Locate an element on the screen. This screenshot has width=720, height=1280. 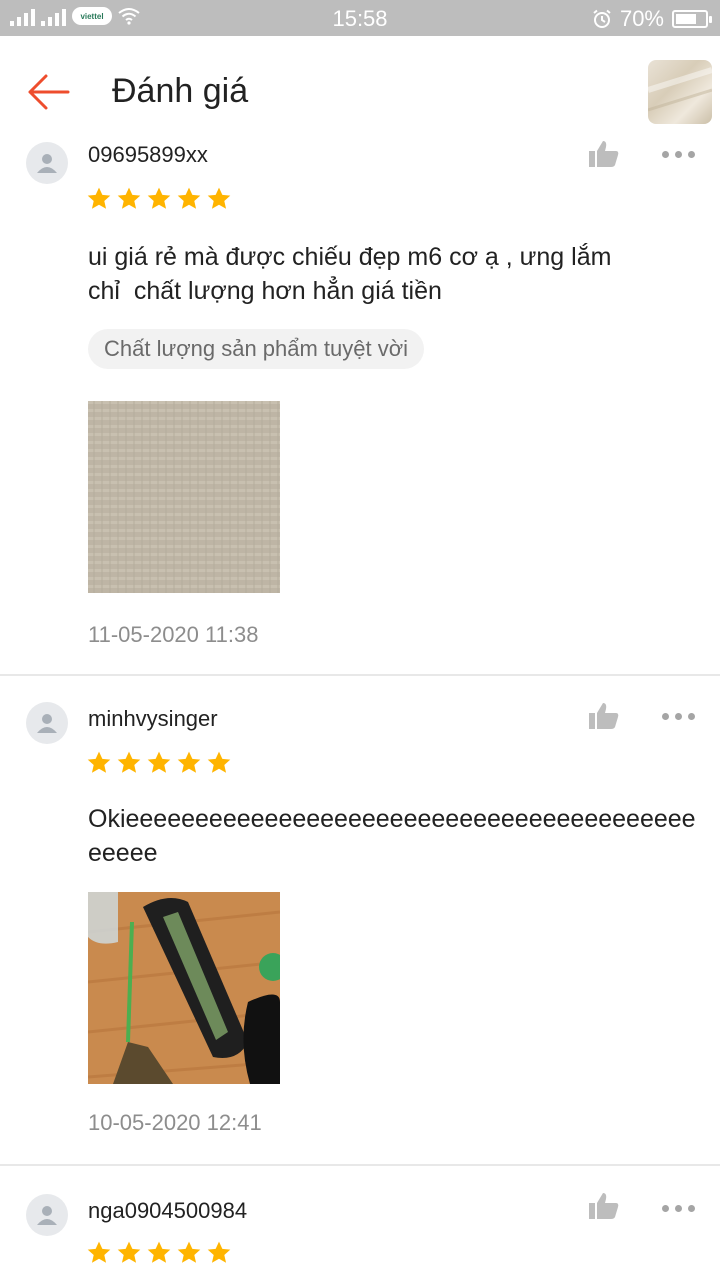
status-right: 70% is located at coordinates (652, 19).